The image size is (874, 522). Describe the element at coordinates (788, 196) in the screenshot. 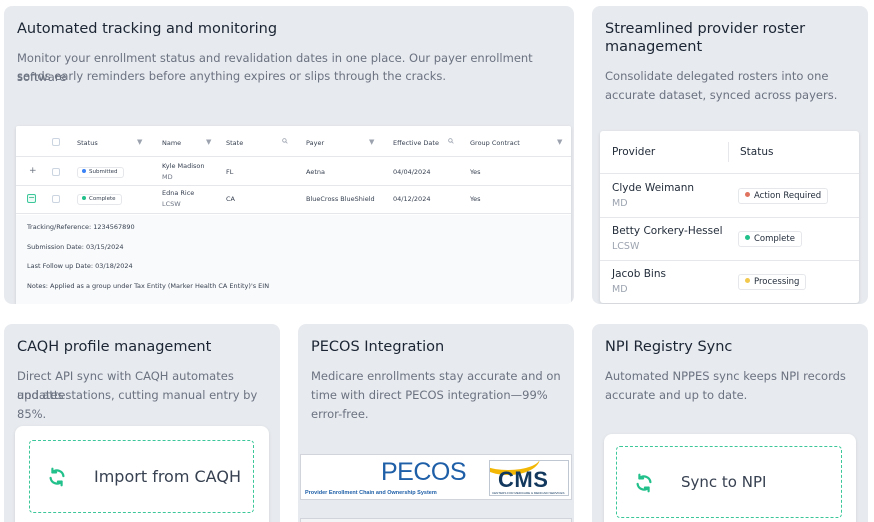

I see `status-text: Action Required` at that location.